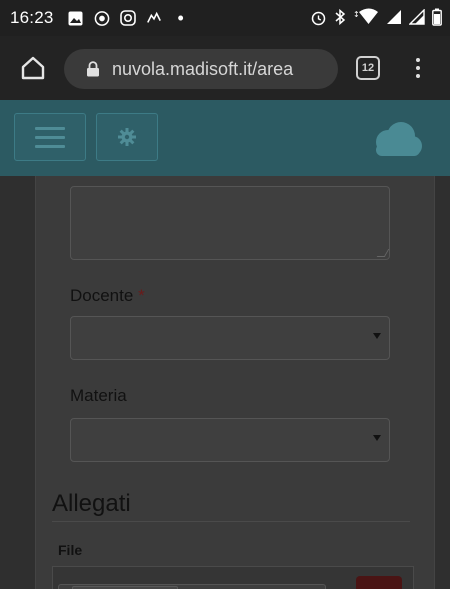  I want to click on instagram-icon, so click(127, 18).